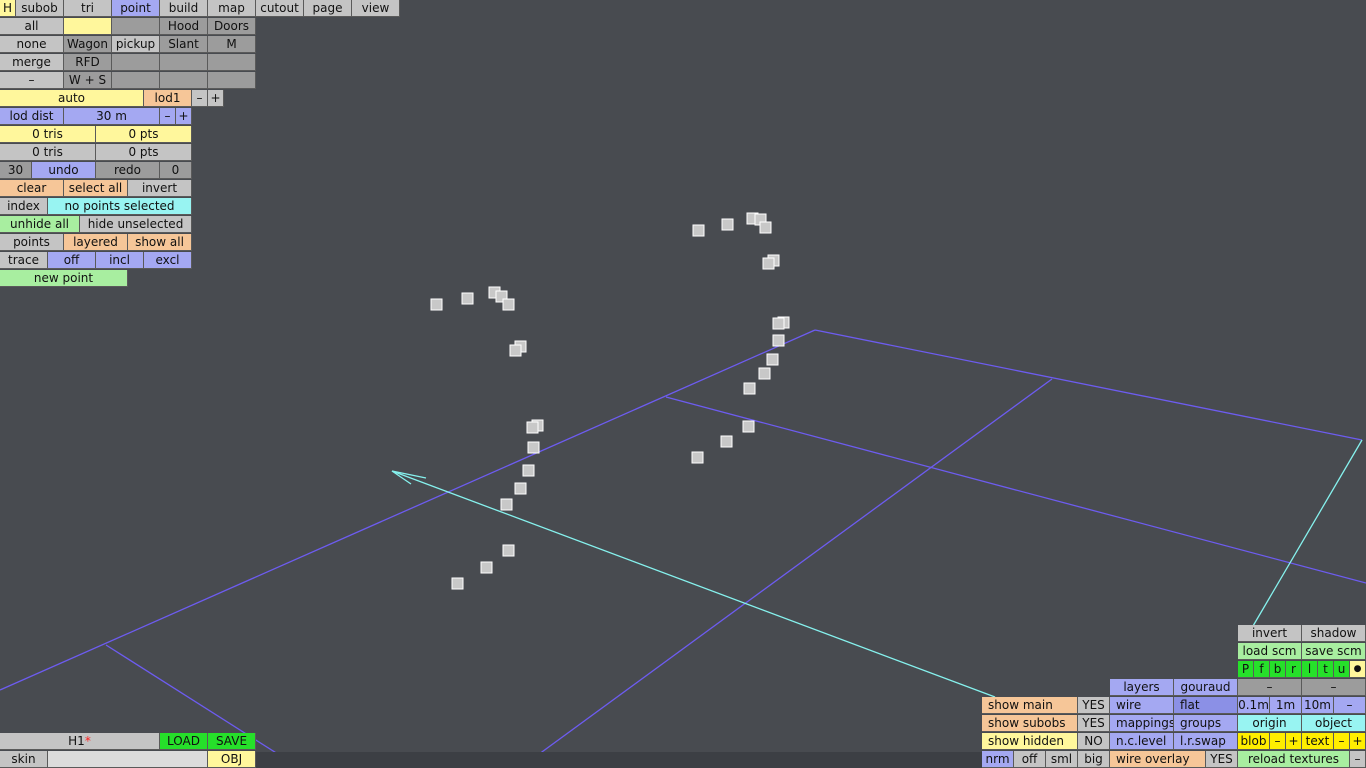  What do you see at coordinates (1270, 723) in the screenshot?
I see `origin-button: origin` at bounding box center [1270, 723].